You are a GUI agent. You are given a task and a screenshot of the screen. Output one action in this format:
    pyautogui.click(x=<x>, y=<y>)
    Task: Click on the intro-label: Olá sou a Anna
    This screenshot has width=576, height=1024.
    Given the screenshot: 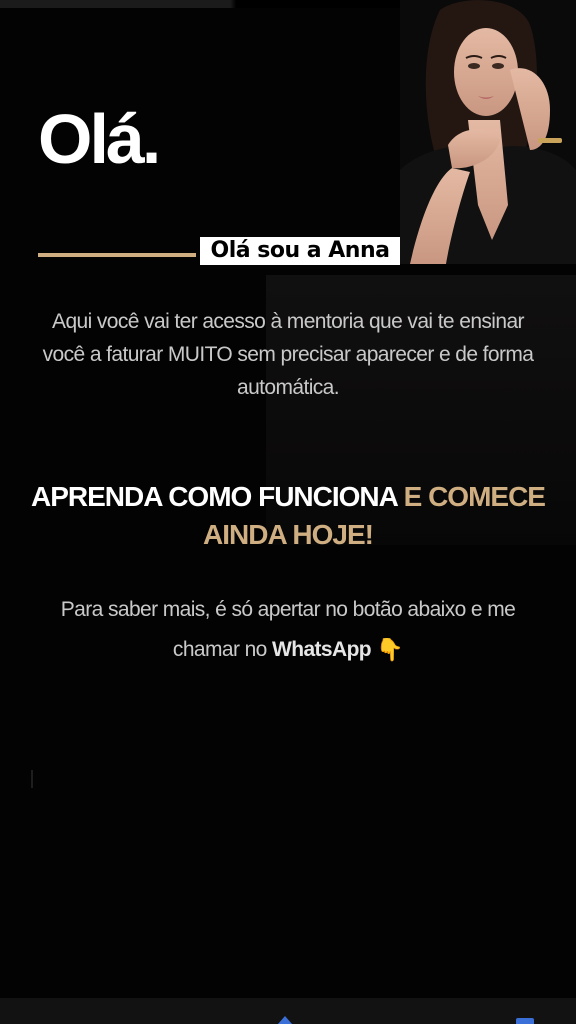 What is the action you would take?
    pyautogui.click(x=300, y=251)
    